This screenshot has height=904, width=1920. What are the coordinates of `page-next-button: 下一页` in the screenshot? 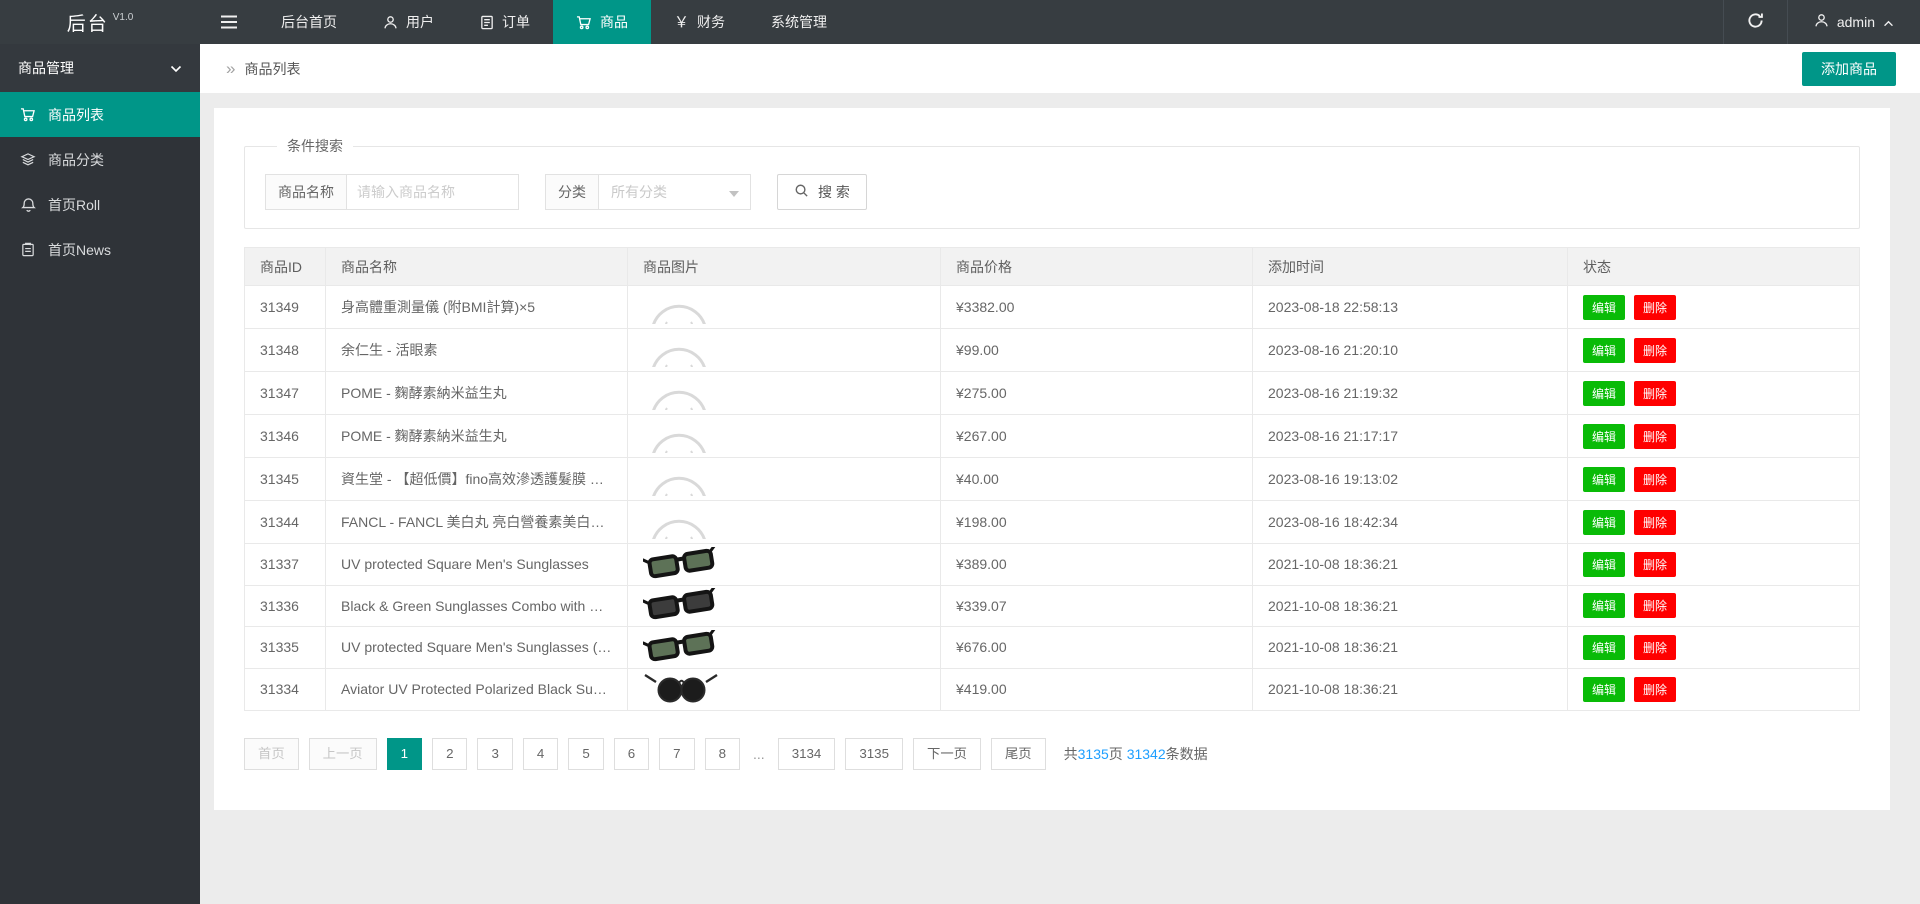 It's located at (947, 754).